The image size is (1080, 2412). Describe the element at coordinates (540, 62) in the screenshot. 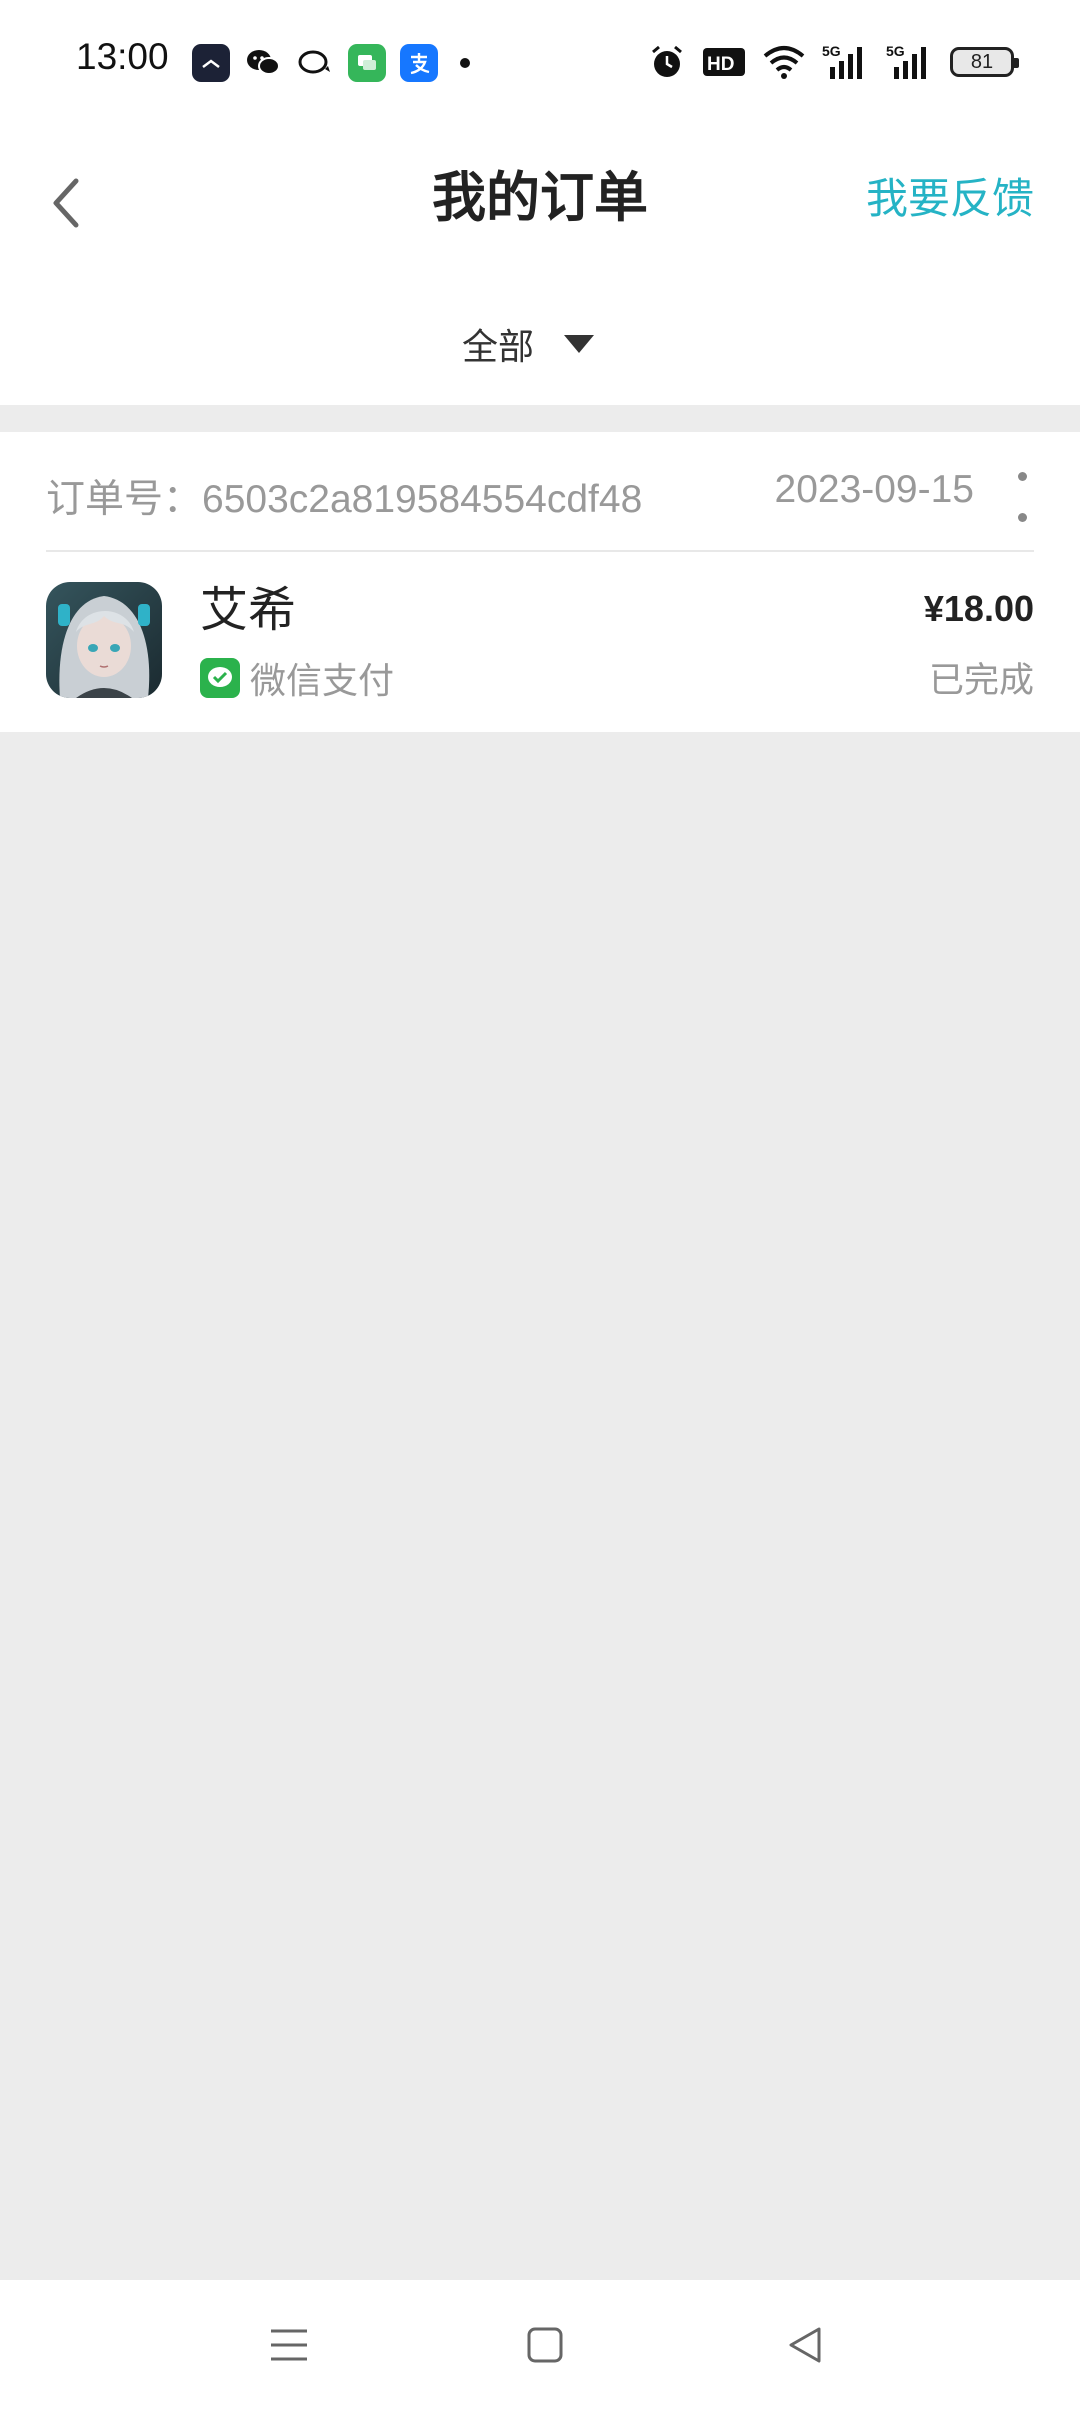

I see `status-bar: 13:00 HD 5G 5G 81` at that location.